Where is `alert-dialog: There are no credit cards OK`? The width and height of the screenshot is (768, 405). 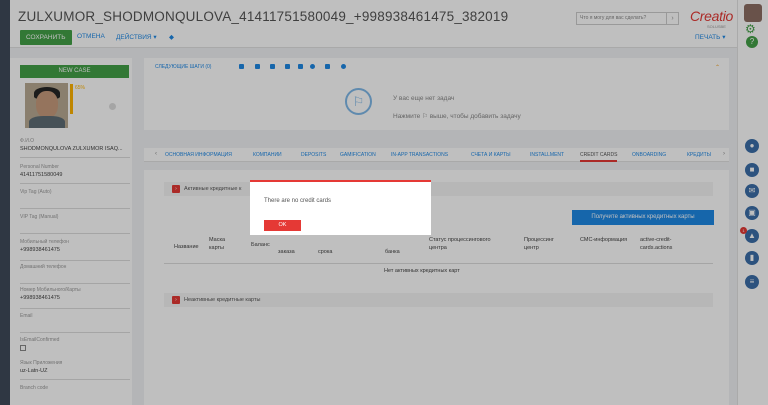 alert-dialog: There are no credit cards OK is located at coordinates (340, 207).